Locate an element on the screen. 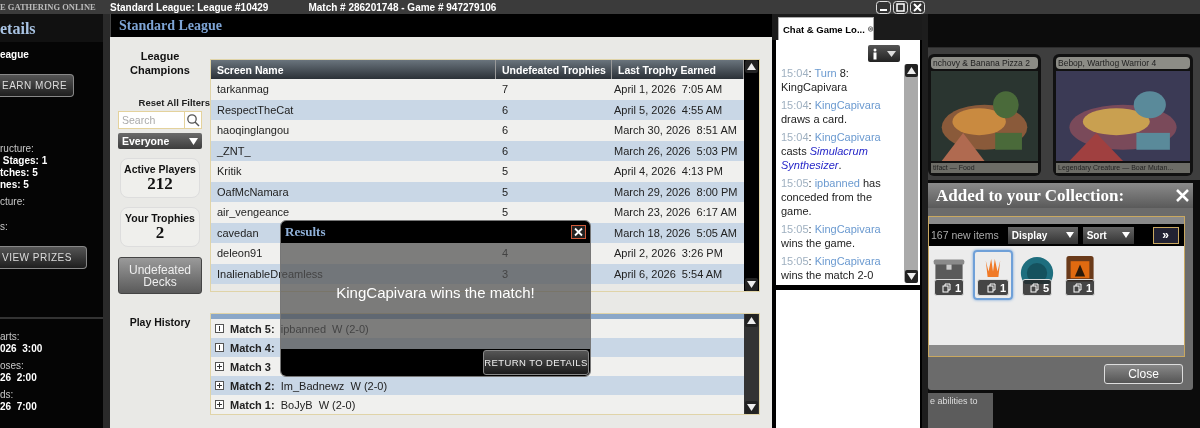 The image size is (1200, 428). reset-filters-link: Reset All Filters is located at coordinates (174, 102).